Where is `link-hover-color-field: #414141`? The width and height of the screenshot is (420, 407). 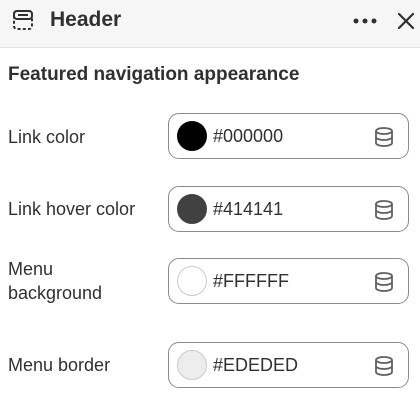
link-hover-color-field: #414141 is located at coordinates (288, 209).